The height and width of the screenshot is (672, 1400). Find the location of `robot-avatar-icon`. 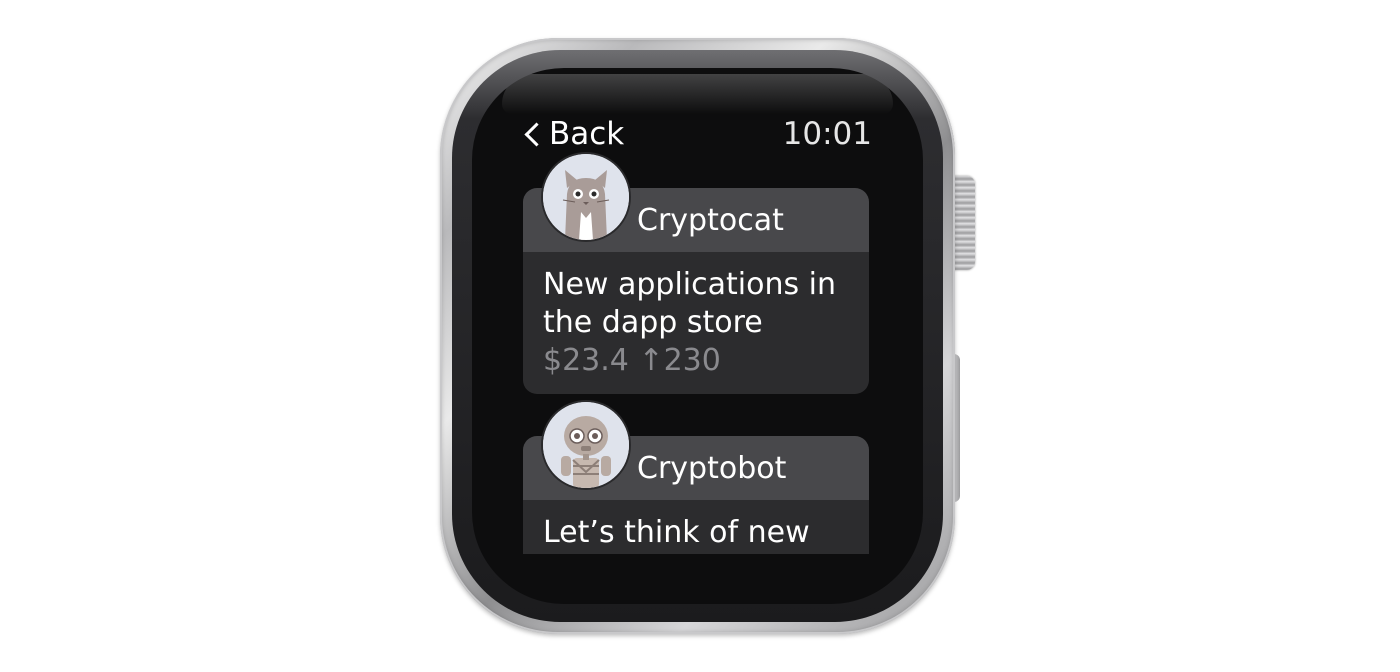

robot-avatar-icon is located at coordinates (586, 445).